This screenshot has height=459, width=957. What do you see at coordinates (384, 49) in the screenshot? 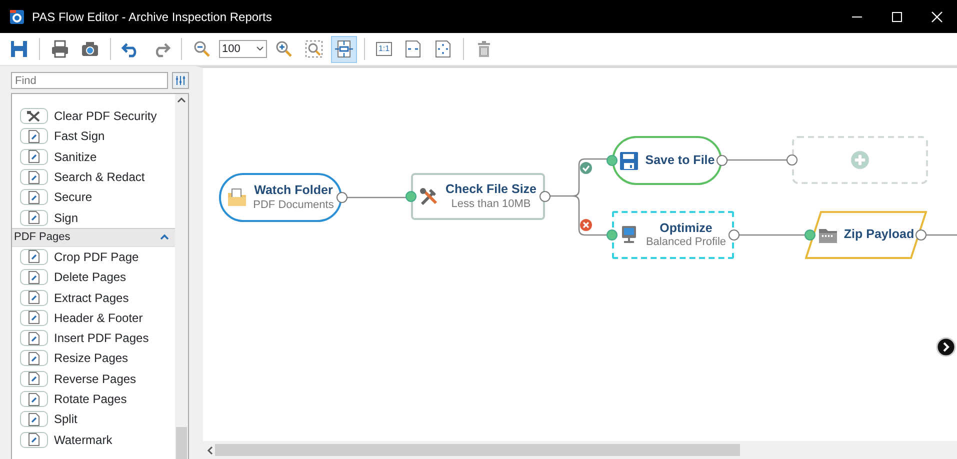
I see `actual-size-button: 1:1` at bounding box center [384, 49].